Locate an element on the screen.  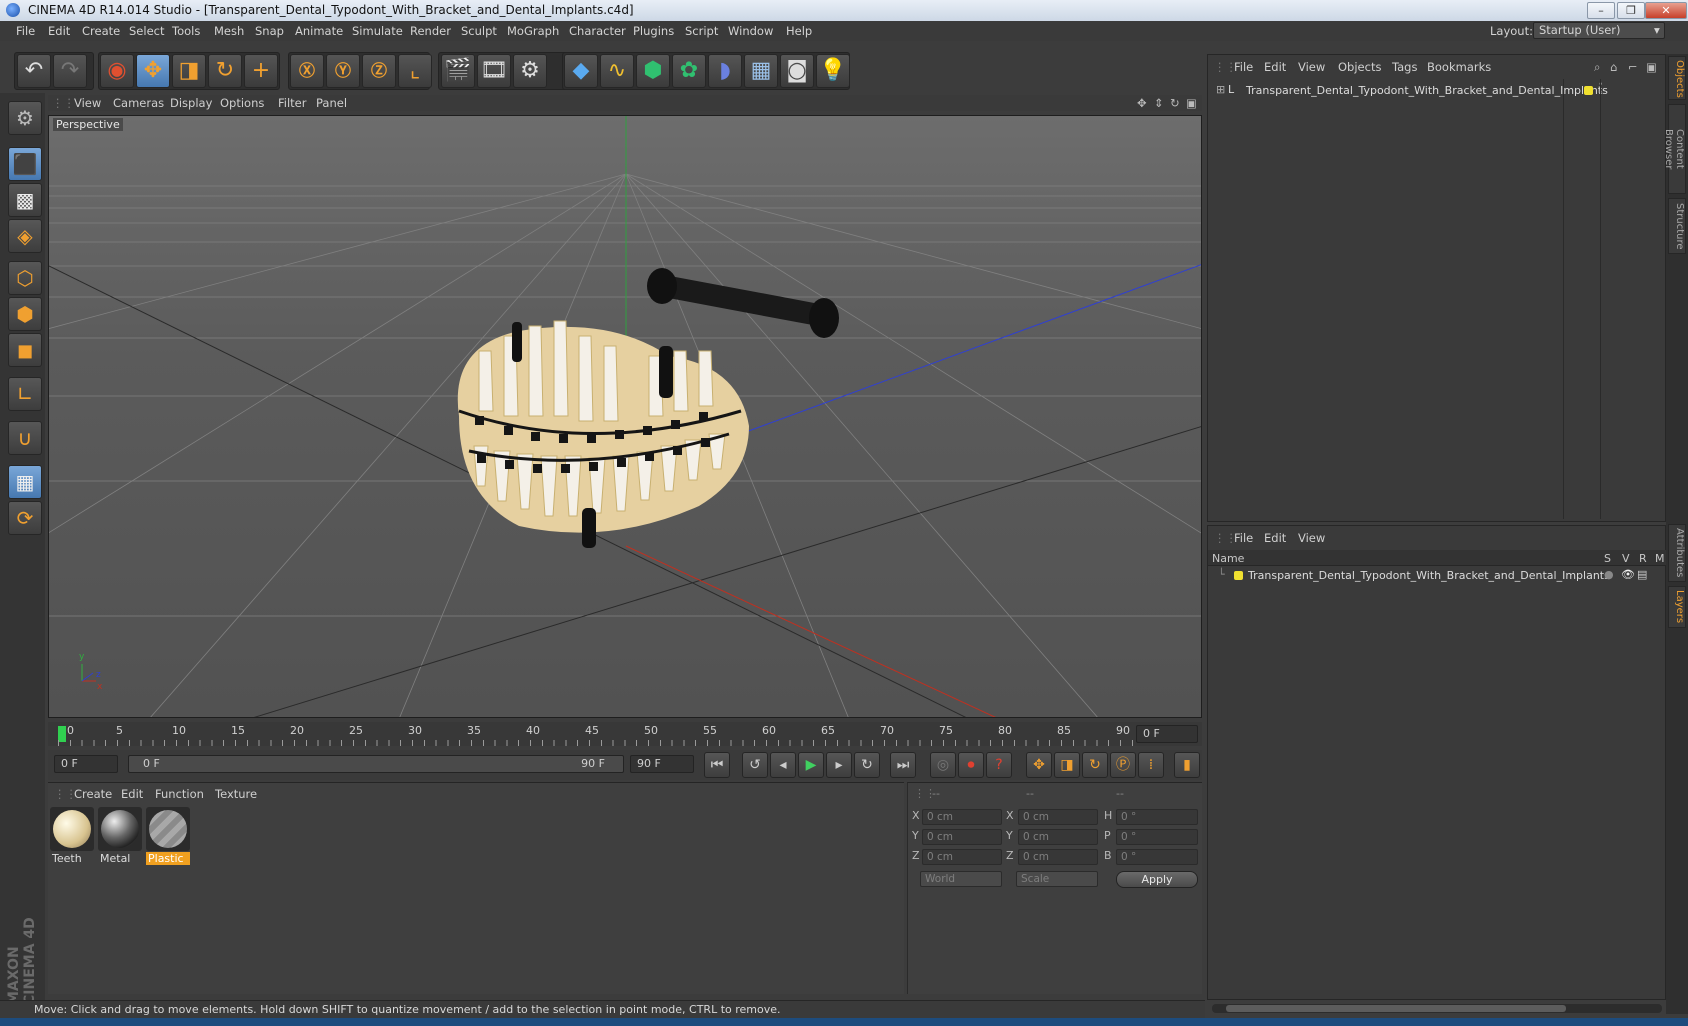
solo-toggle-icon: ● is located at coordinates (1609, 574).